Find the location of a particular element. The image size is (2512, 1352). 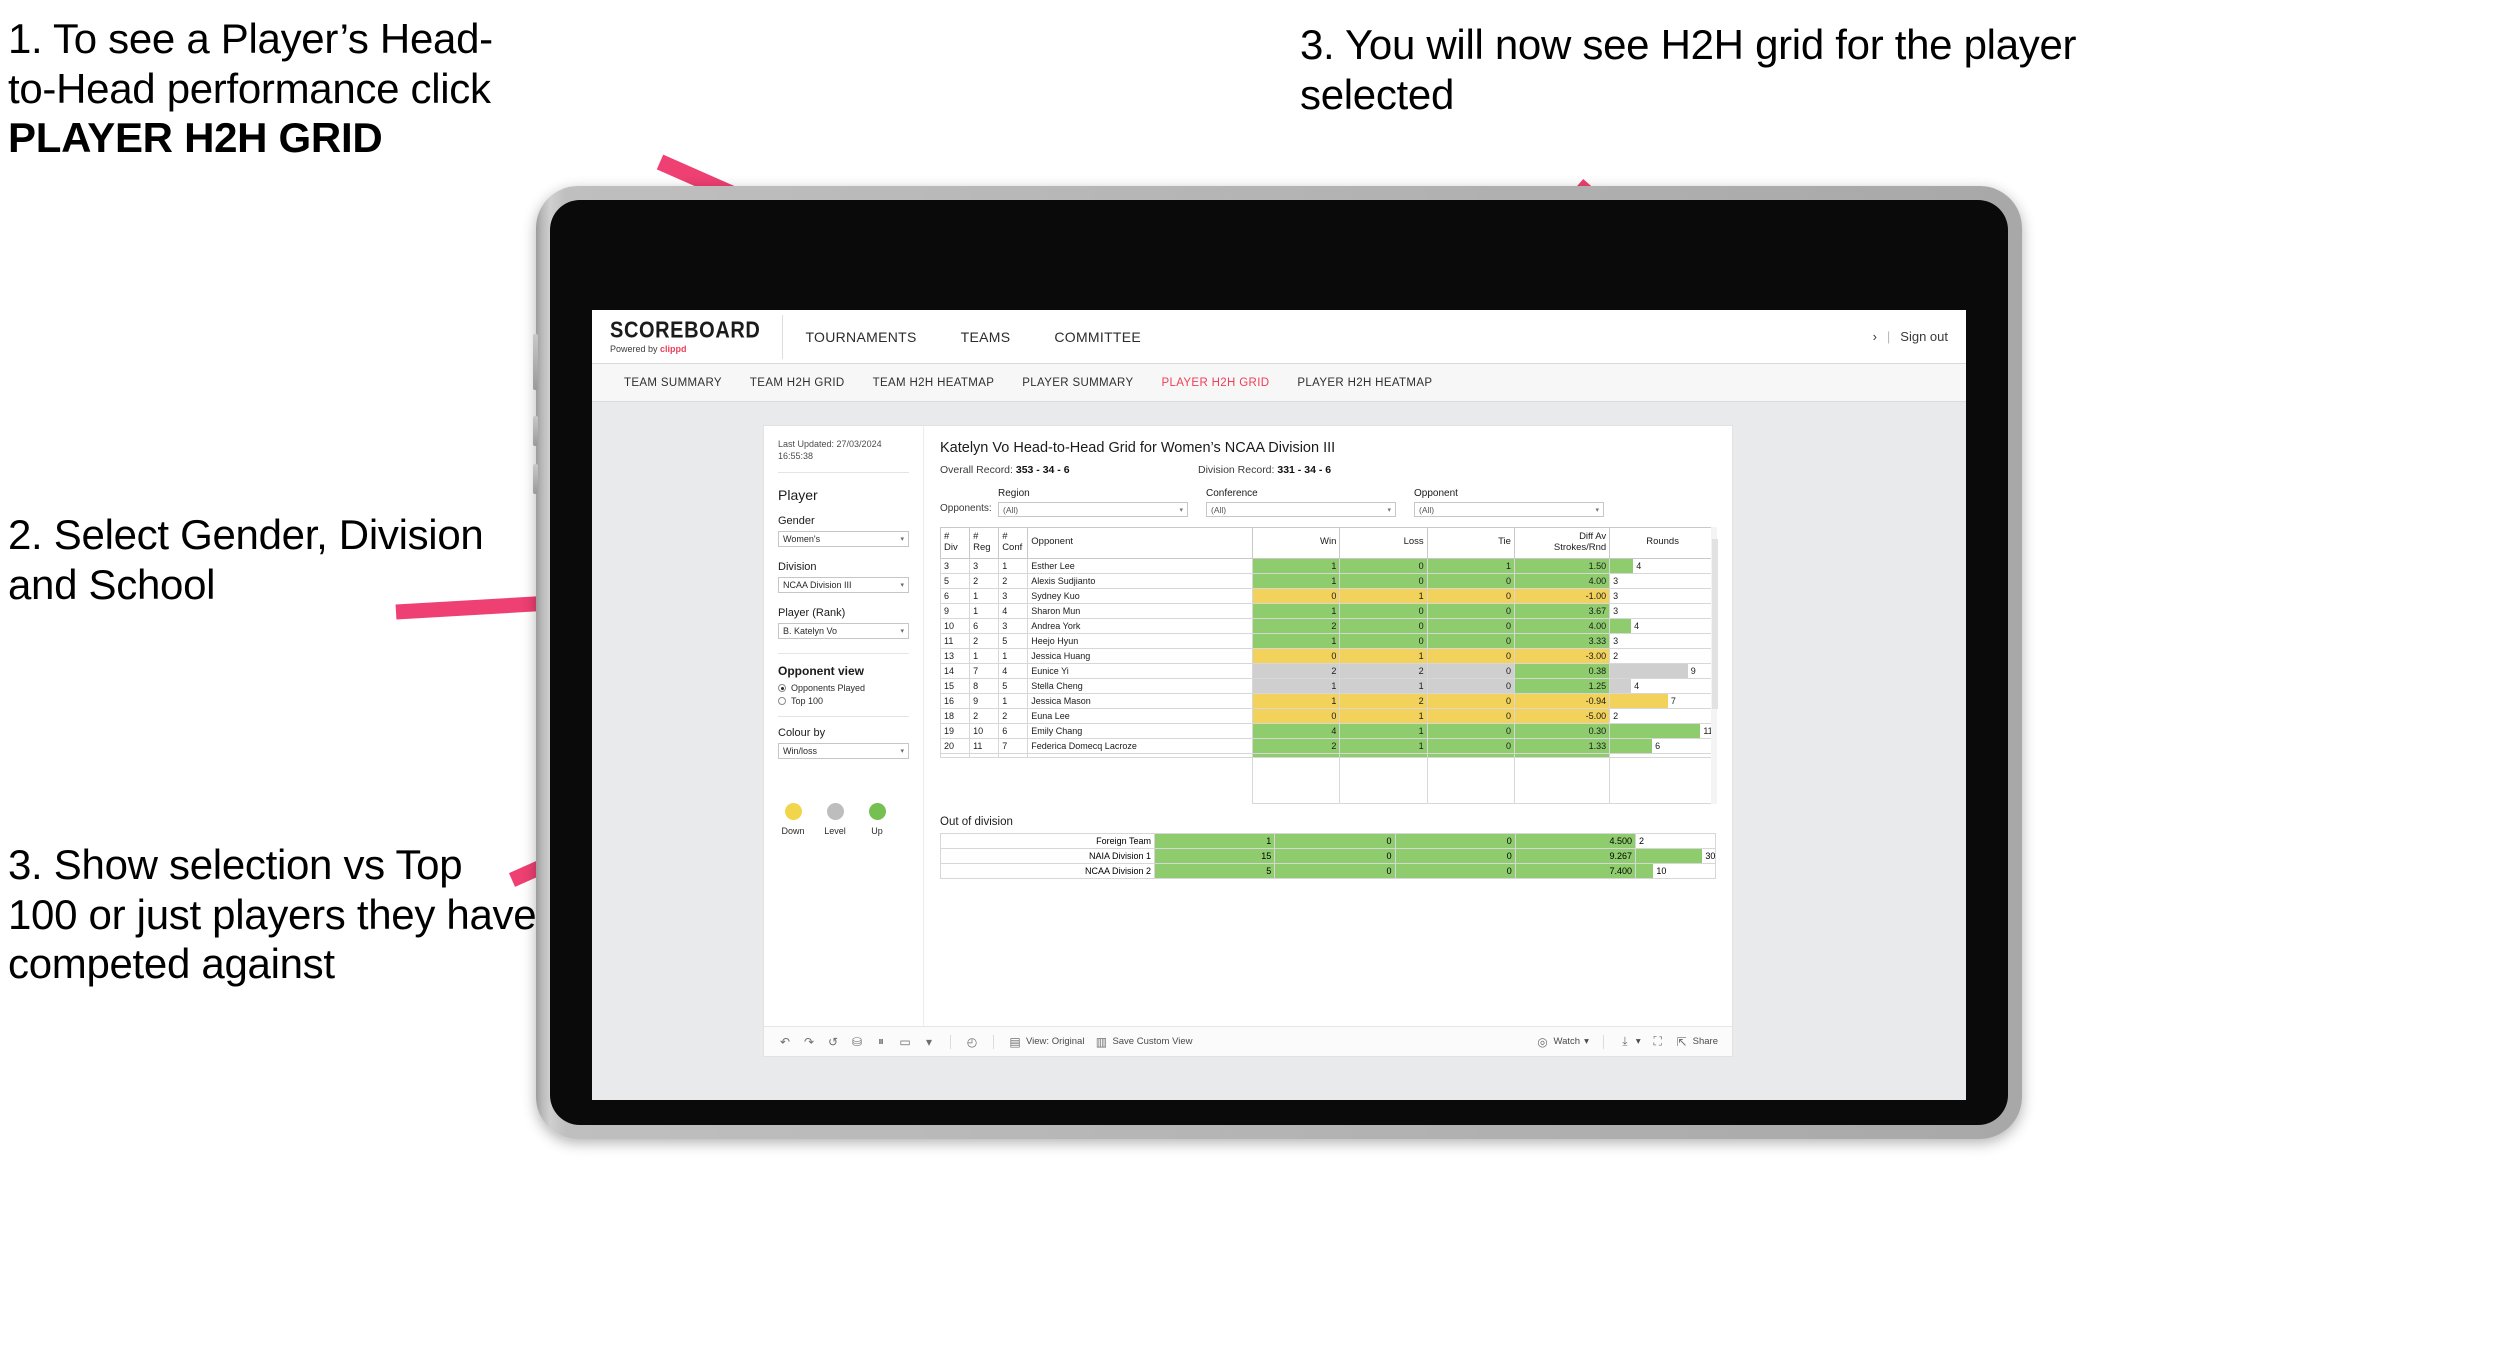

region-select: (All) ▾ is located at coordinates (1093, 509).